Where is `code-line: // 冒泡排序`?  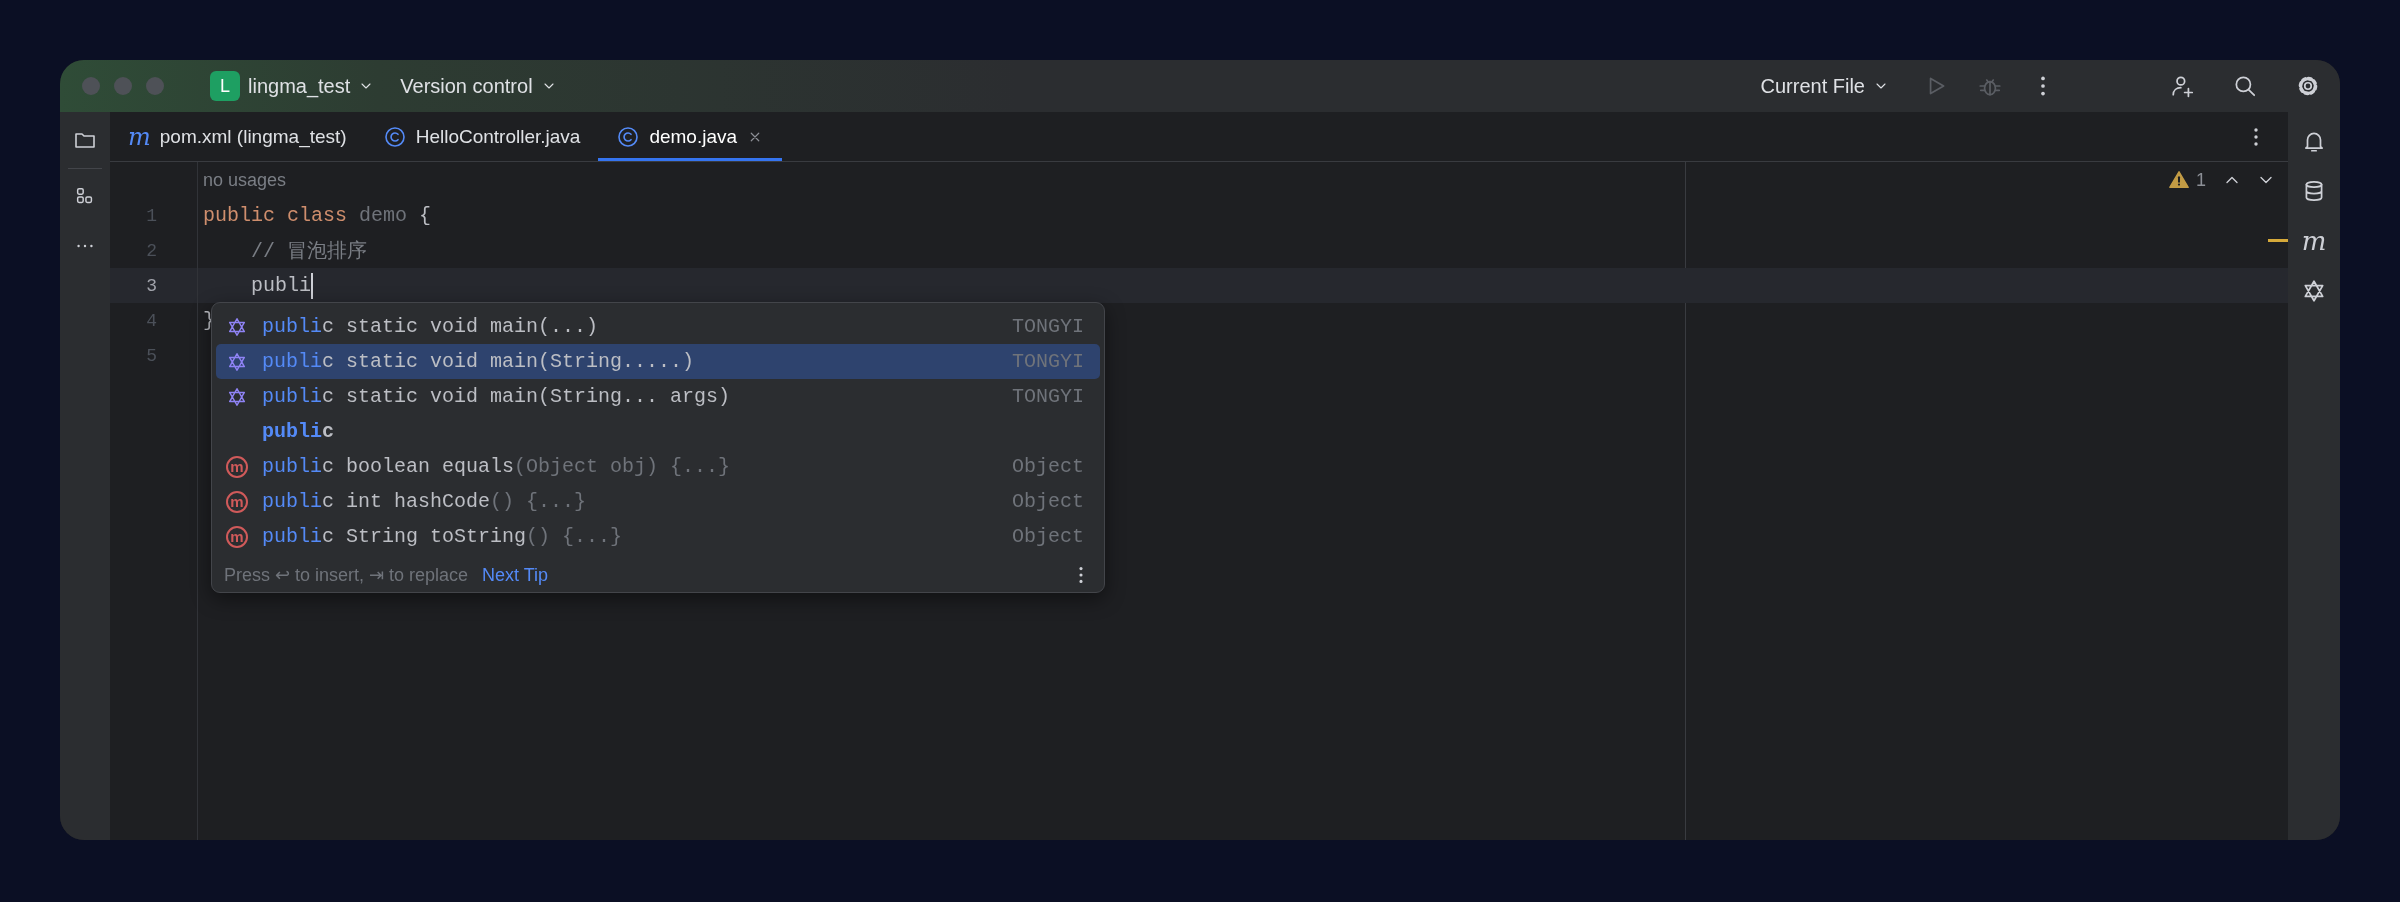 code-line: // 冒泡排序 is located at coordinates (308, 251).